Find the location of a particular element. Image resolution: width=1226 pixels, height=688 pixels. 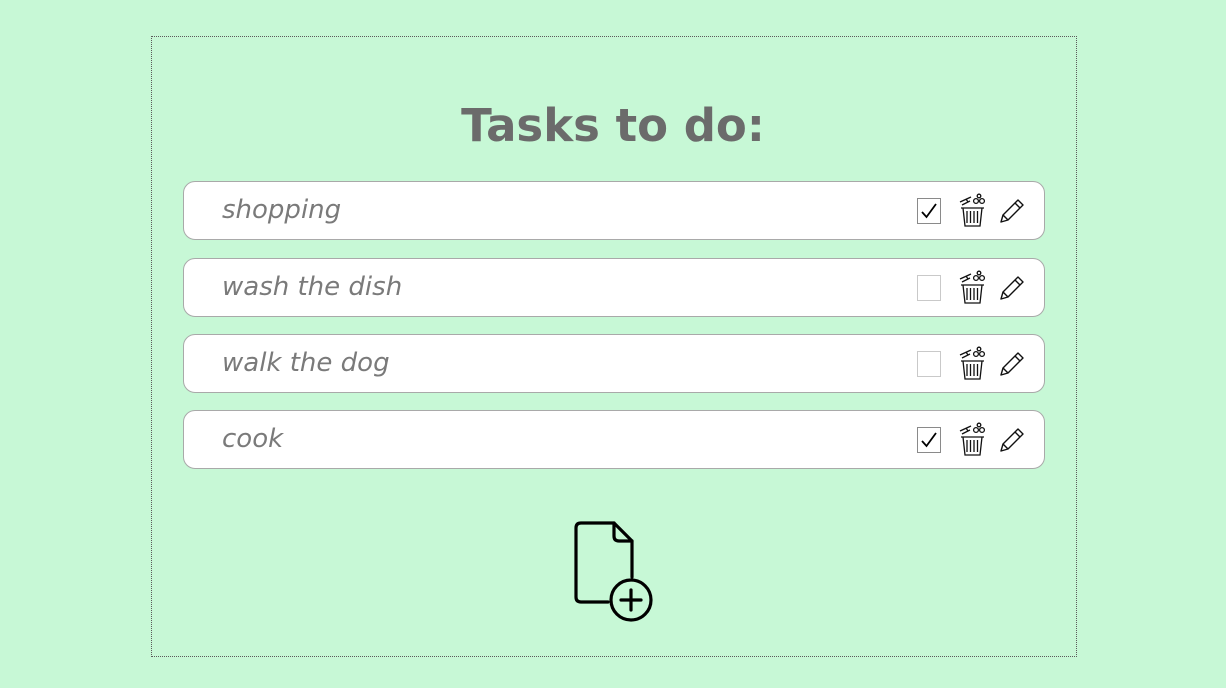

page-title: Tasks to do: is located at coordinates (613, 125).